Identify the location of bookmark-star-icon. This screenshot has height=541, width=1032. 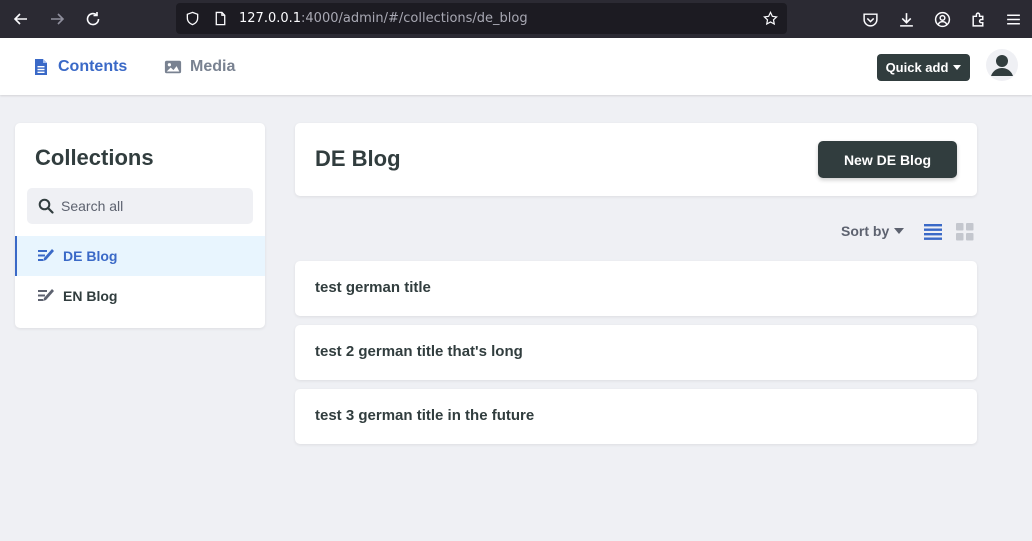
(770, 18).